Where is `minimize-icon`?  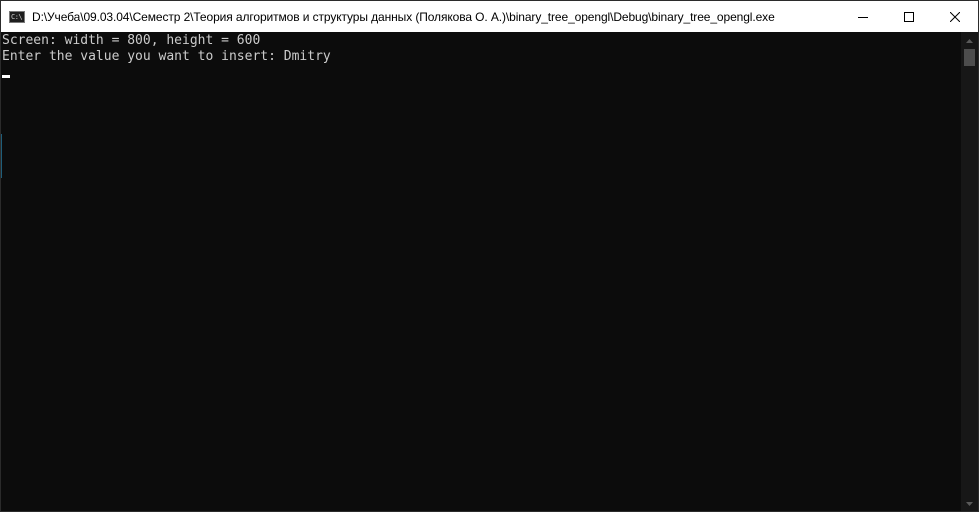
minimize-icon is located at coordinates (863, 17).